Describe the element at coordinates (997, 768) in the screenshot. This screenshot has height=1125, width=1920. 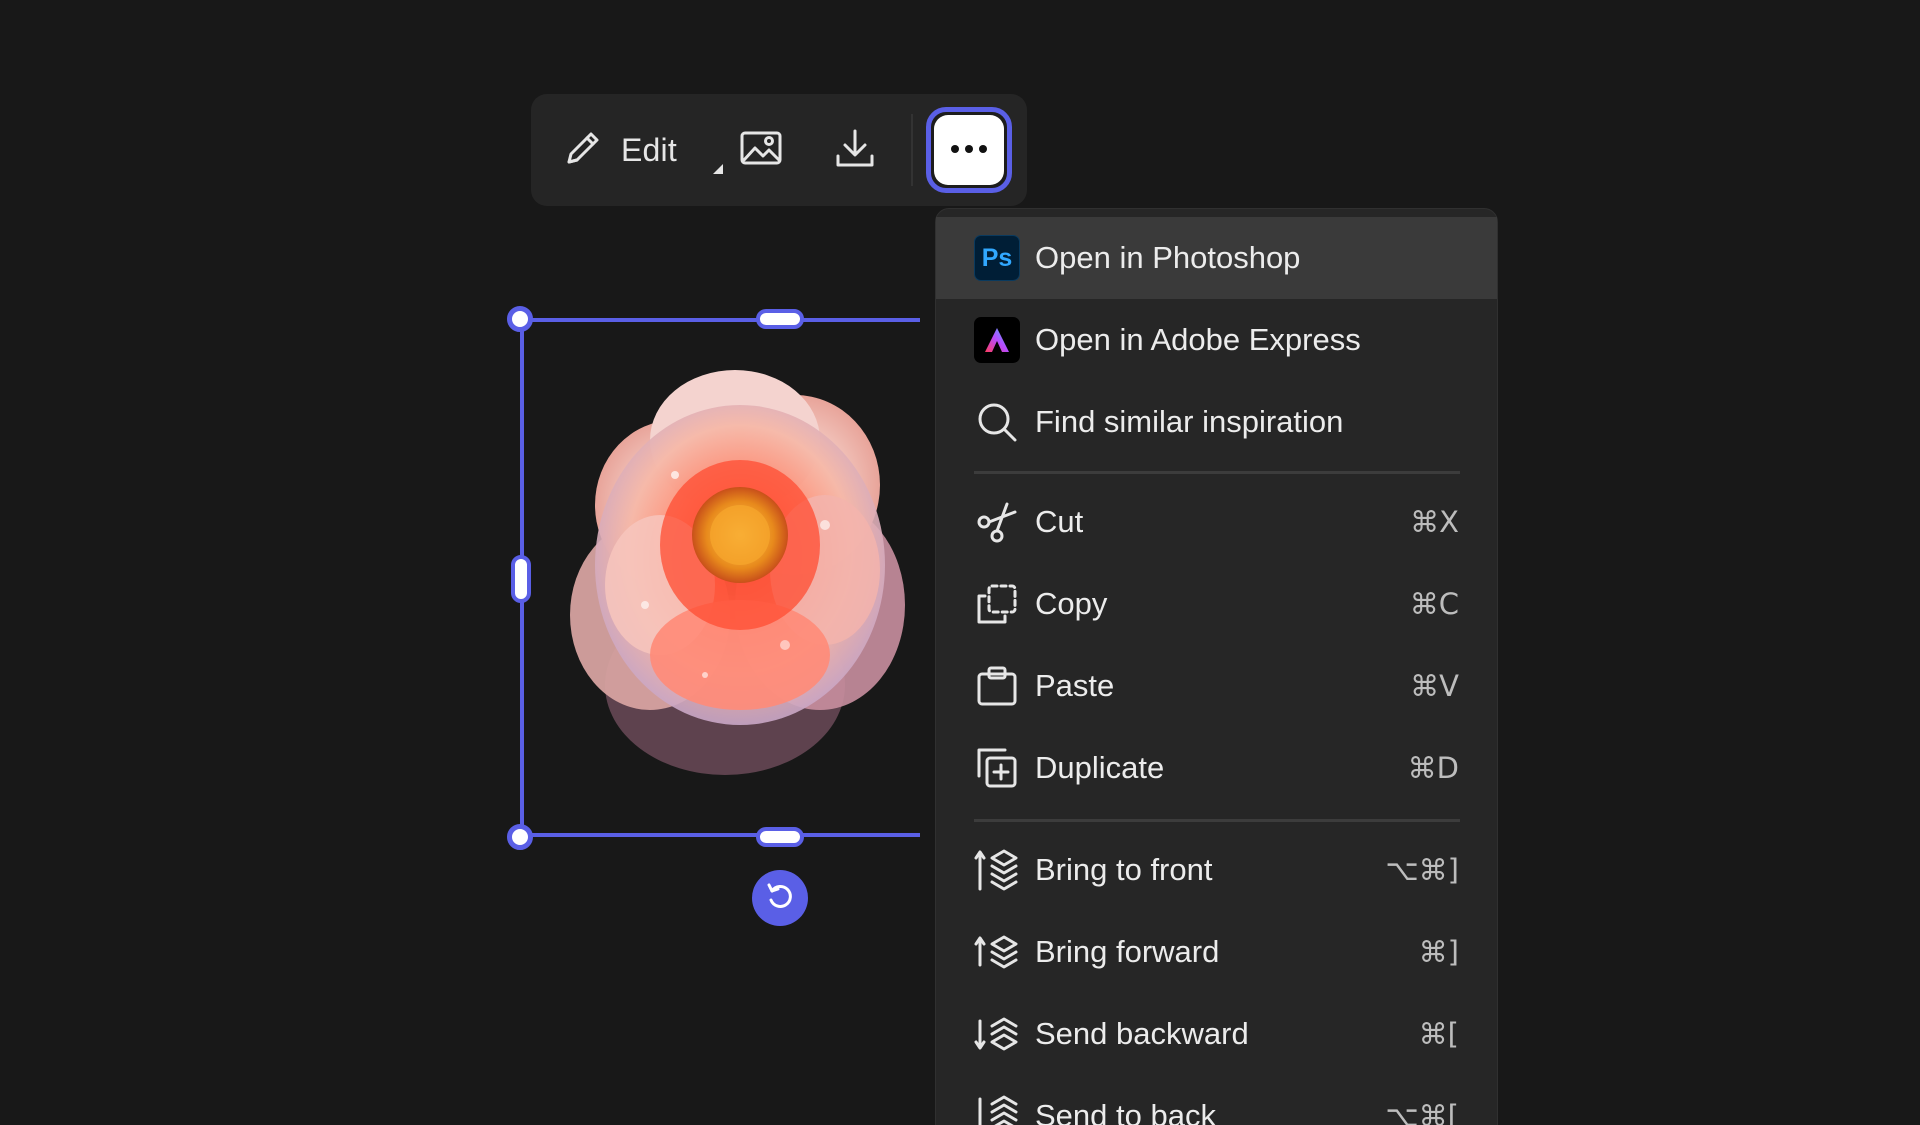
I see `duplicate-icon` at that location.